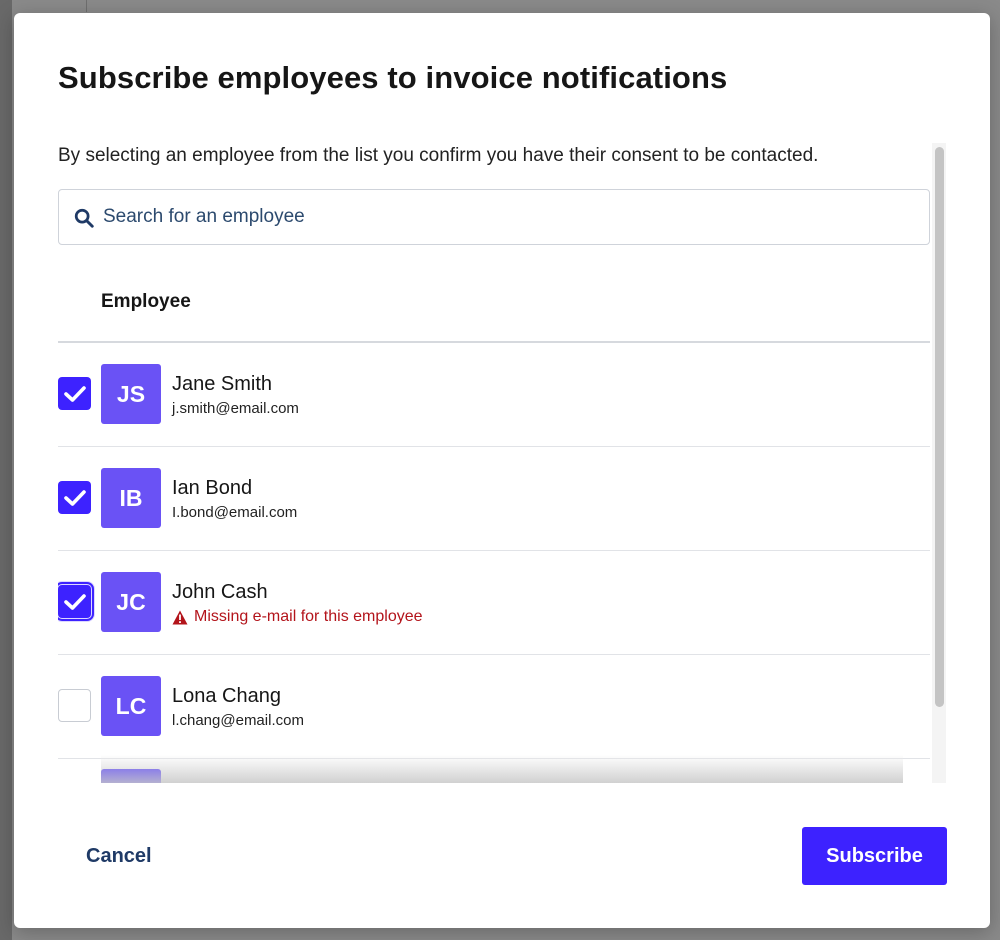 The width and height of the screenshot is (1000, 940). Describe the element at coordinates (222, 384) in the screenshot. I see `employee-name: Jane Smith` at that location.